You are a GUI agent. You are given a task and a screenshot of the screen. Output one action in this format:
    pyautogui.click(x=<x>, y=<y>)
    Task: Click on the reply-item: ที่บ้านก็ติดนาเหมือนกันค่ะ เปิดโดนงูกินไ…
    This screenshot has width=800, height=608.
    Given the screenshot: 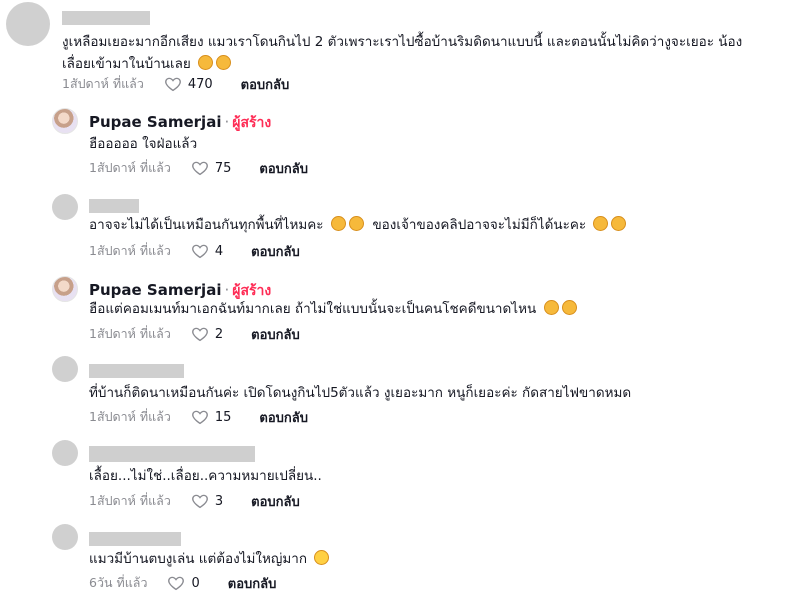 What is the action you would take?
    pyautogui.click(x=400, y=394)
    